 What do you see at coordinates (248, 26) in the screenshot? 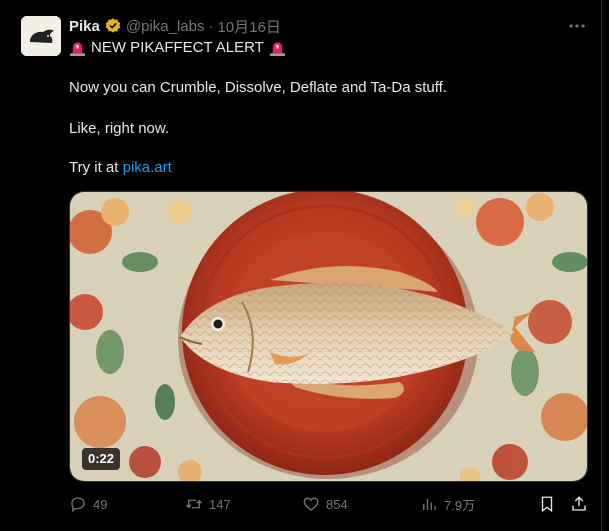
I see `tweet-date: 10月16日` at bounding box center [248, 26].